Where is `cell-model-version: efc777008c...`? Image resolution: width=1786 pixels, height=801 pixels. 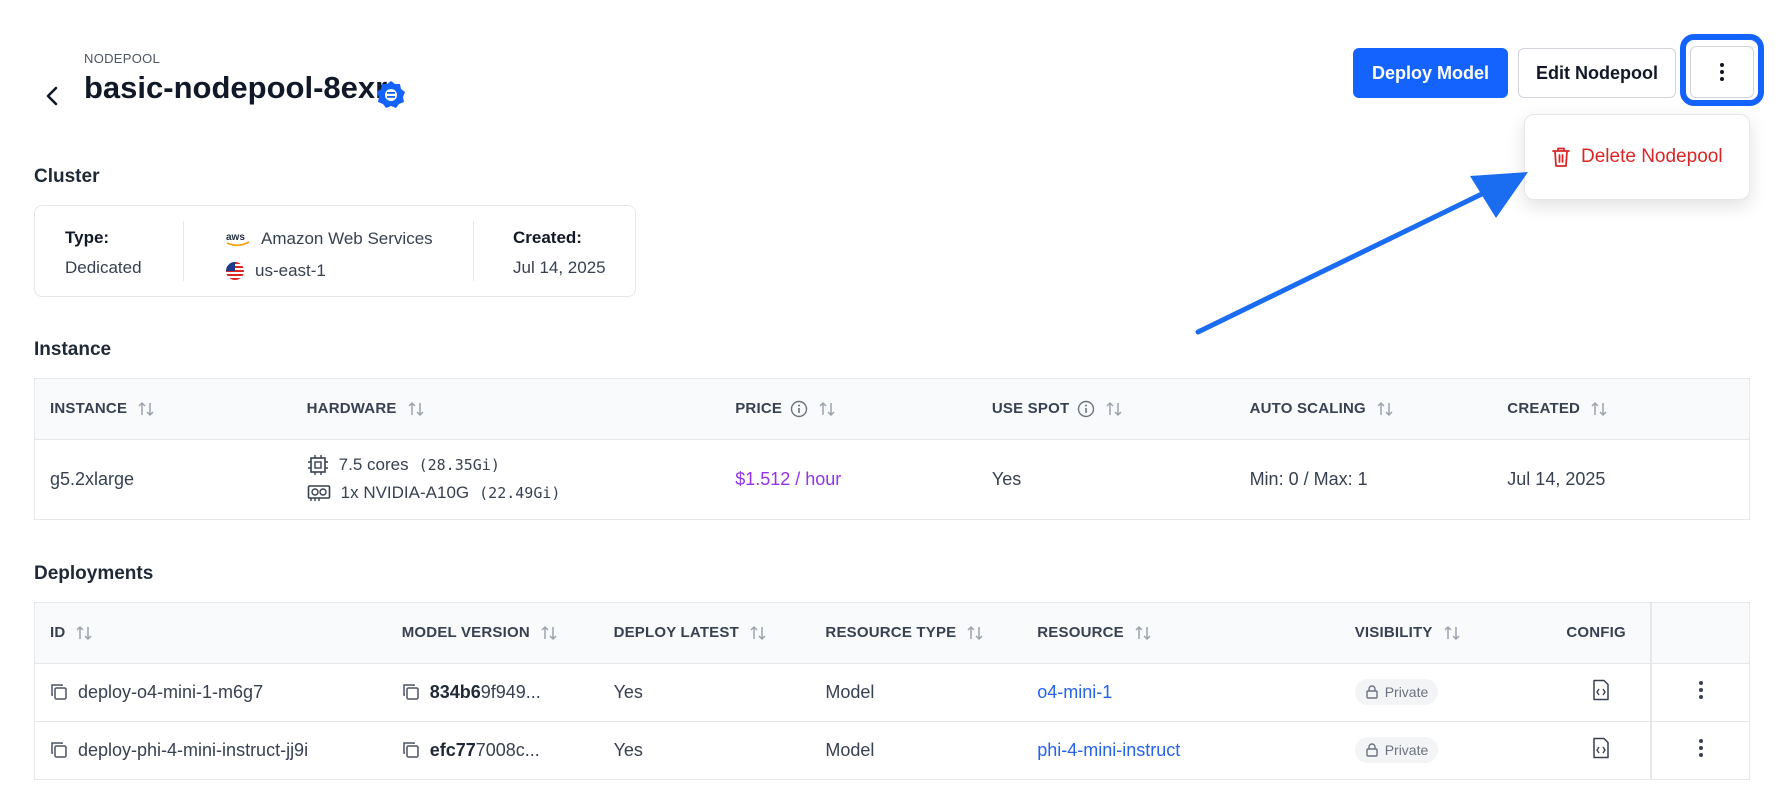 cell-model-version: efc777008c... is located at coordinates (493, 750).